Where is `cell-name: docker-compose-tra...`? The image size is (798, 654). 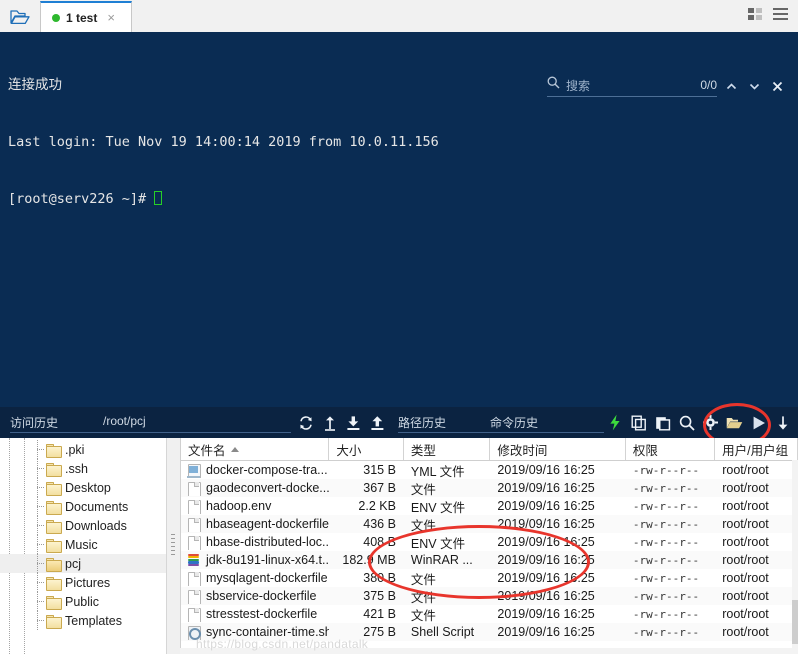
cell-name: docker-compose-tra... is located at coordinates (255, 470).